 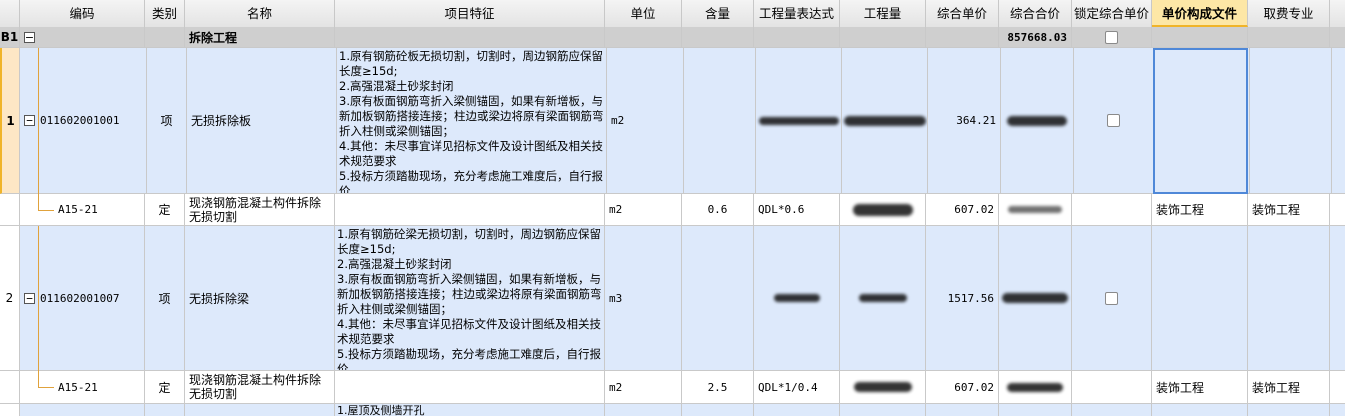 I want to click on group-type-cell, so click(x=165, y=37).